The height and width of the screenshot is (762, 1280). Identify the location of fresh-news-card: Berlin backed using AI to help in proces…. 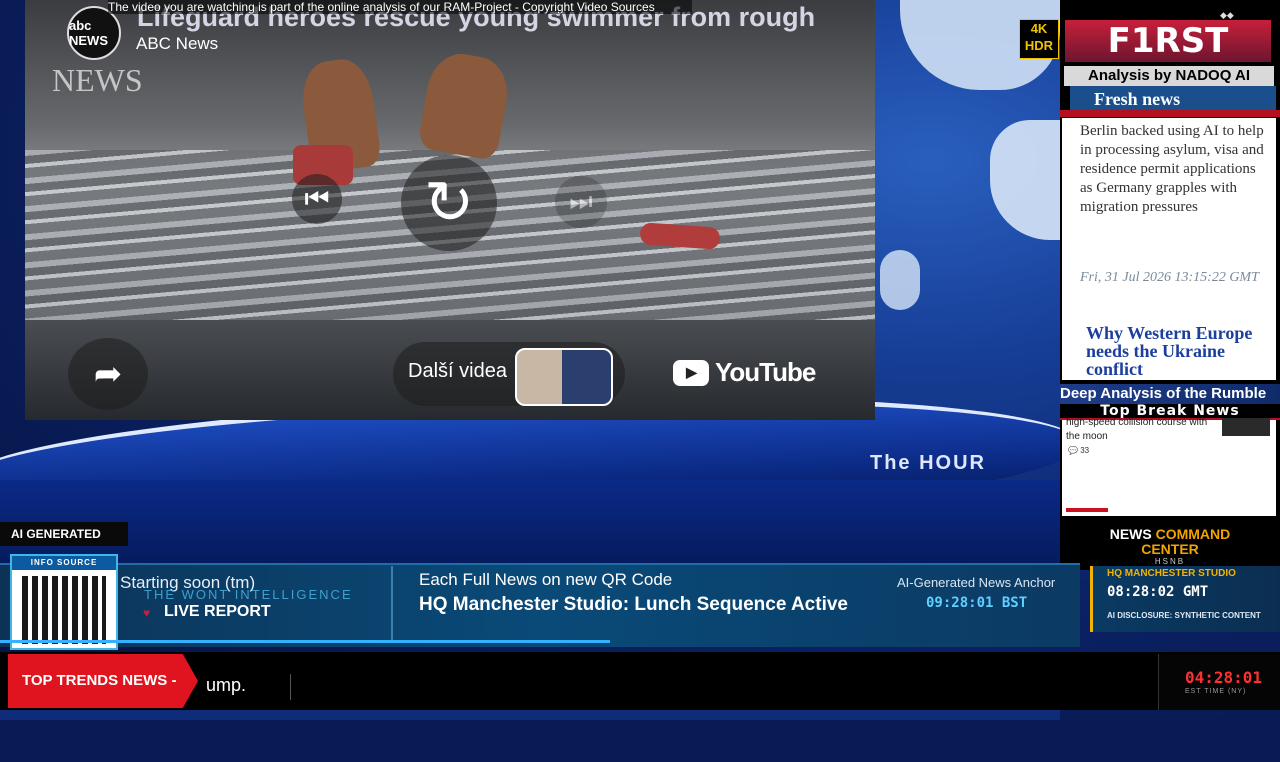
(1169, 249).